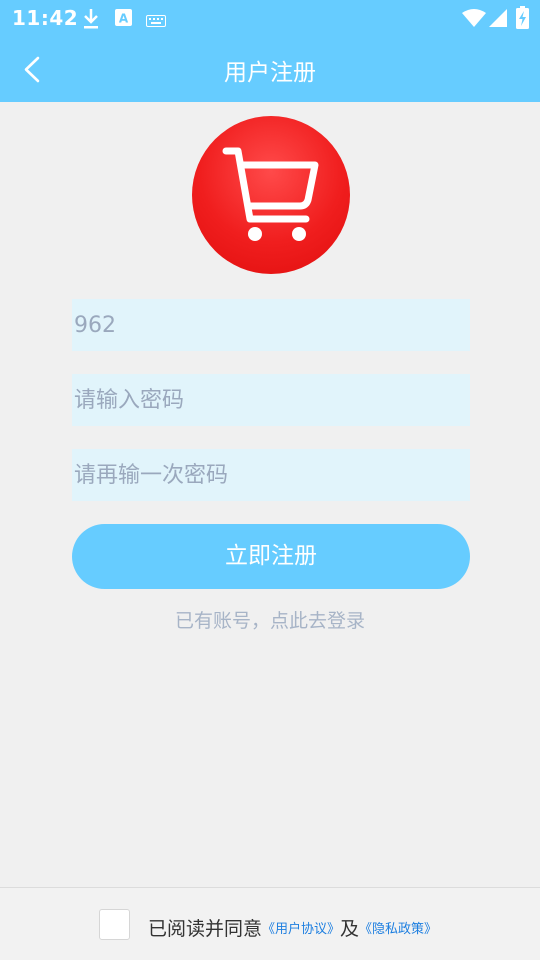  I want to click on download-icon, so click(91, 21).